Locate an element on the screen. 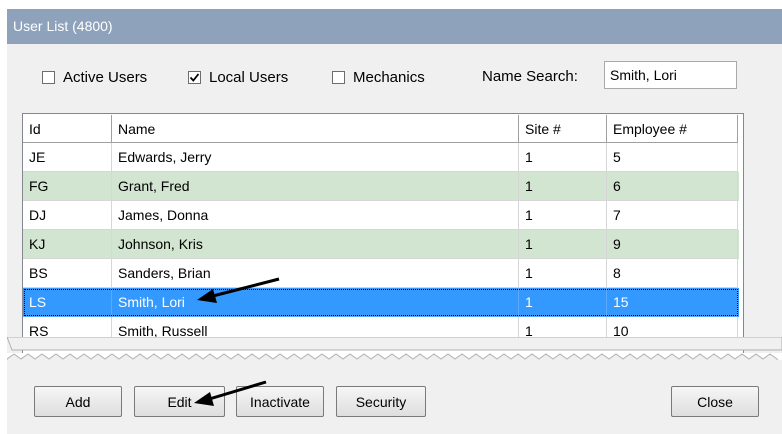  active-users-check-box is located at coordinates (48, 77).